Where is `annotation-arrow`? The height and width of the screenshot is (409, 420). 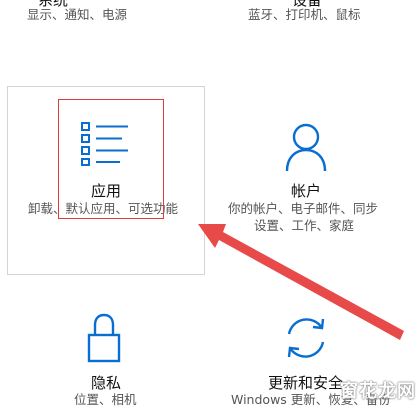 annotation-arrow is located at coordinates (301, 282).